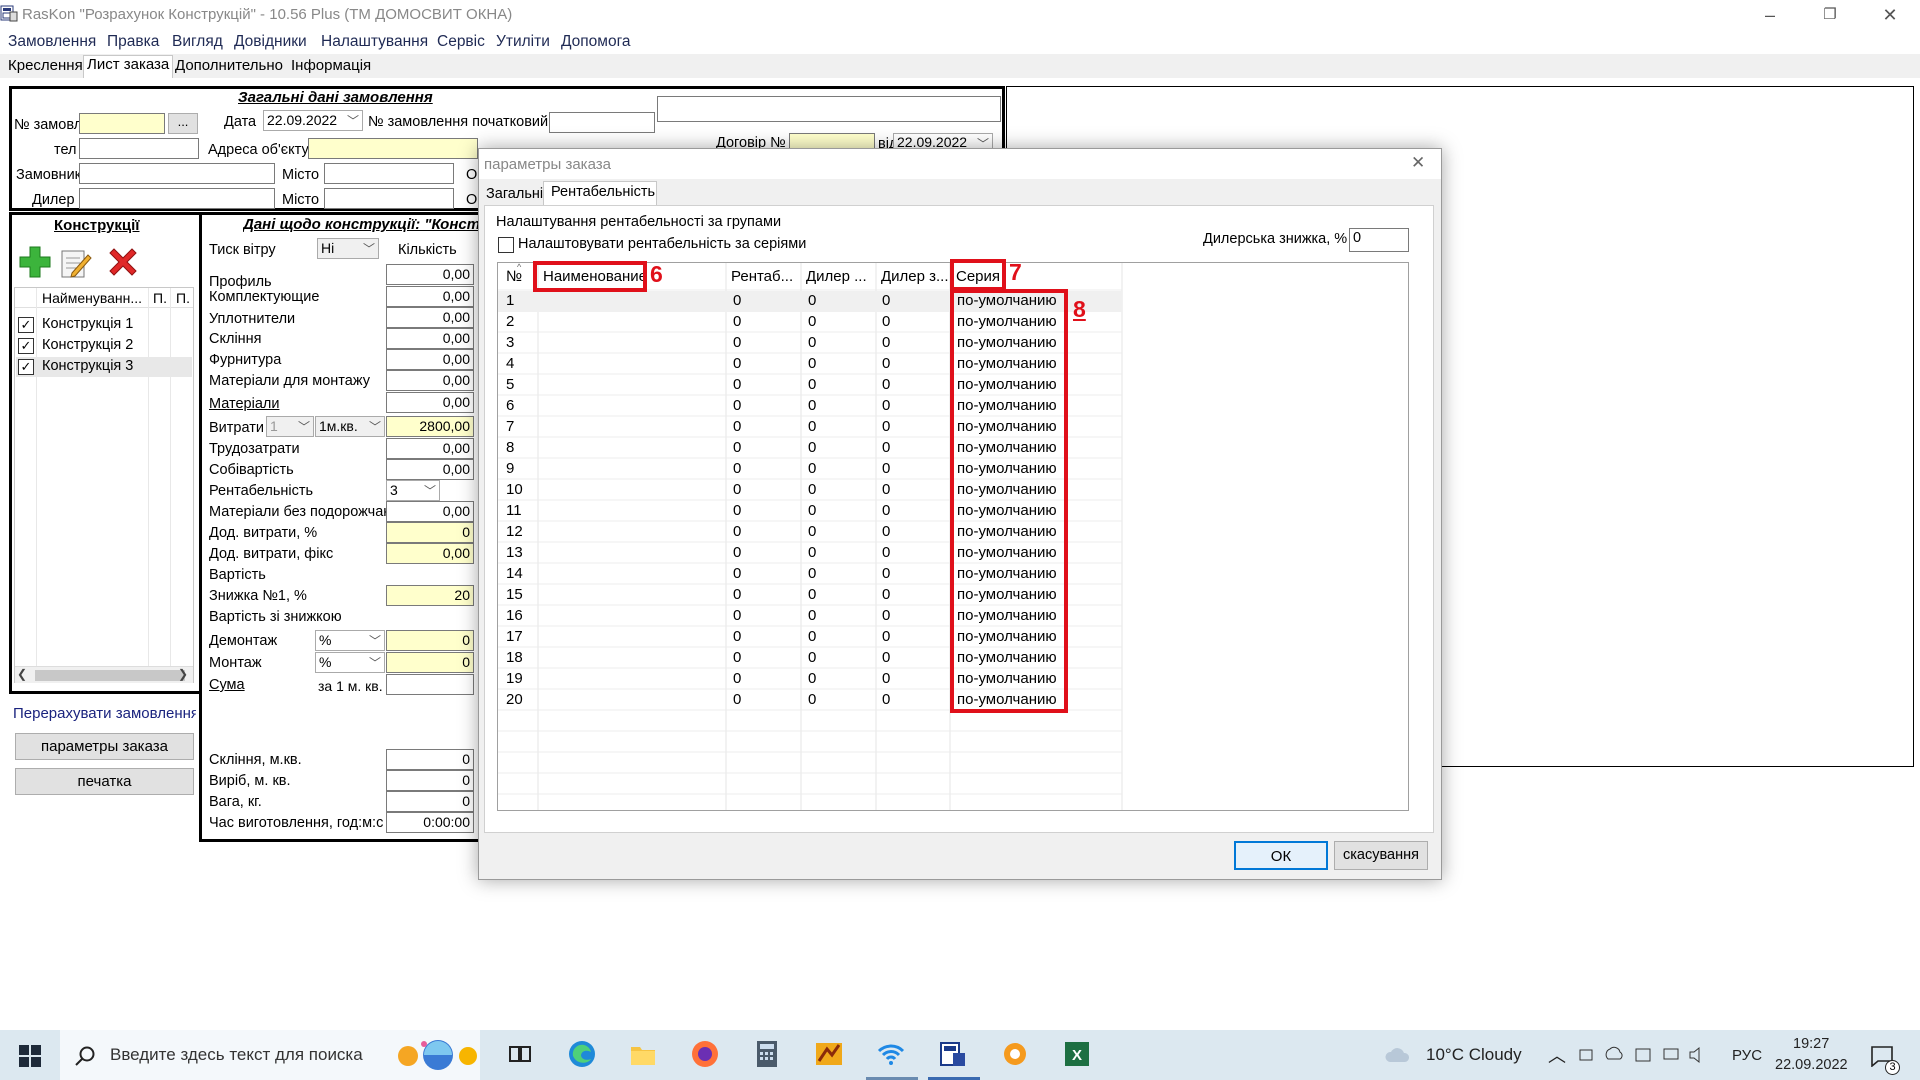 The height and width of the screenshot is (1080, 1920). What do you see at coordinates (183, 674) in the screenshot?
I see `scroll-right-icon: ❯` at bounding box center [183, 674].